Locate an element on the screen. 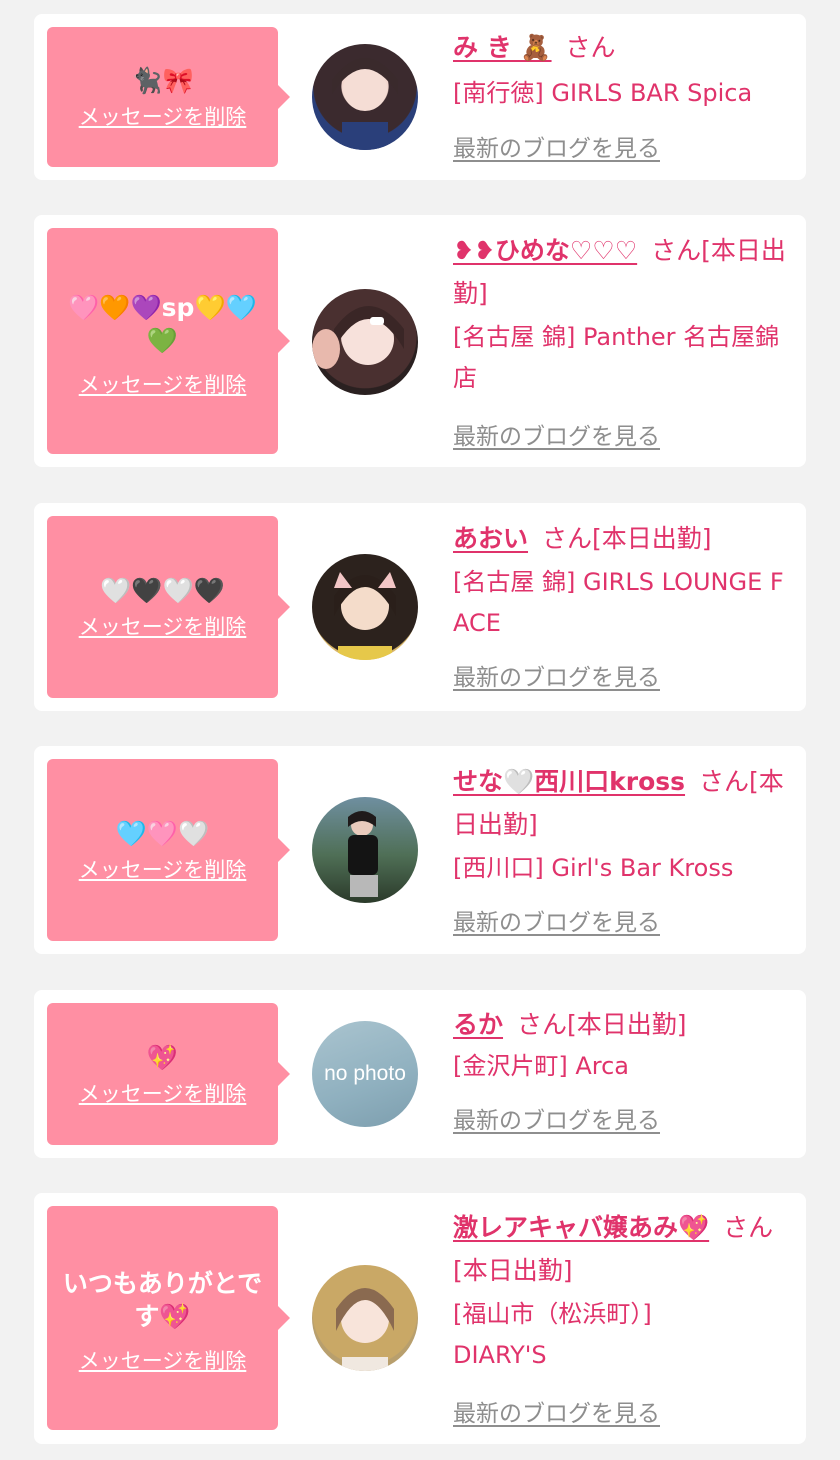 The width and height of the screenshot is (840, 1460). shop-label: [西川口] Girl's Bar Kross is located at coordinates (593, 868).